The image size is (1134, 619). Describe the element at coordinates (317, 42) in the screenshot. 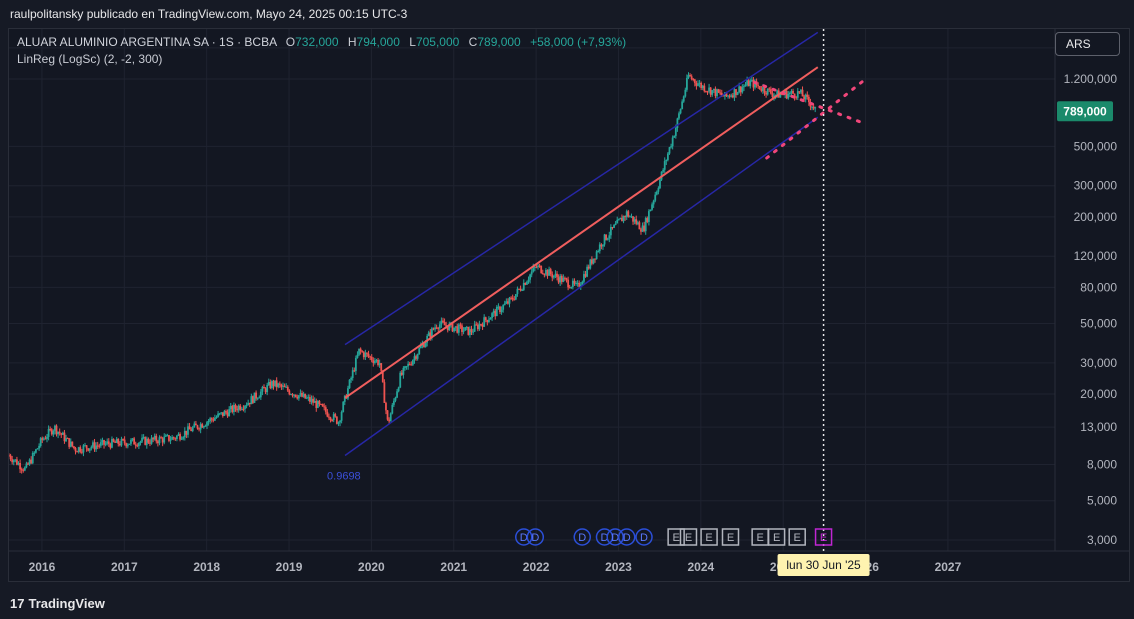

I see `open-value: 732,000` at that location.